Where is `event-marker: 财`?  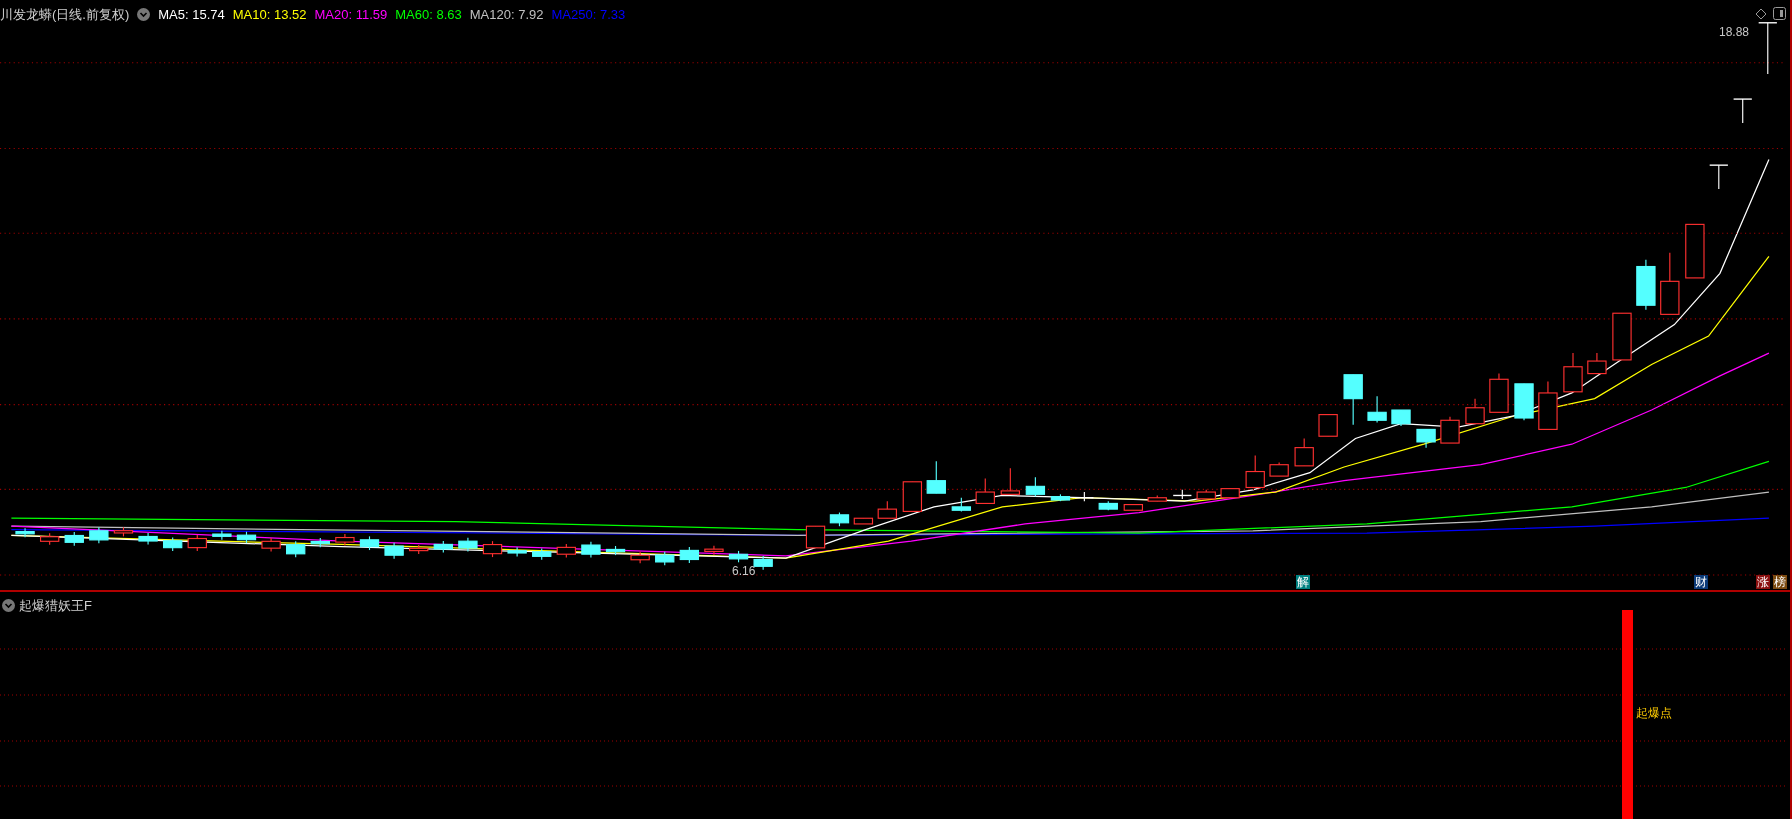
event-marker: 财 is located at coordinates (1701, 582).